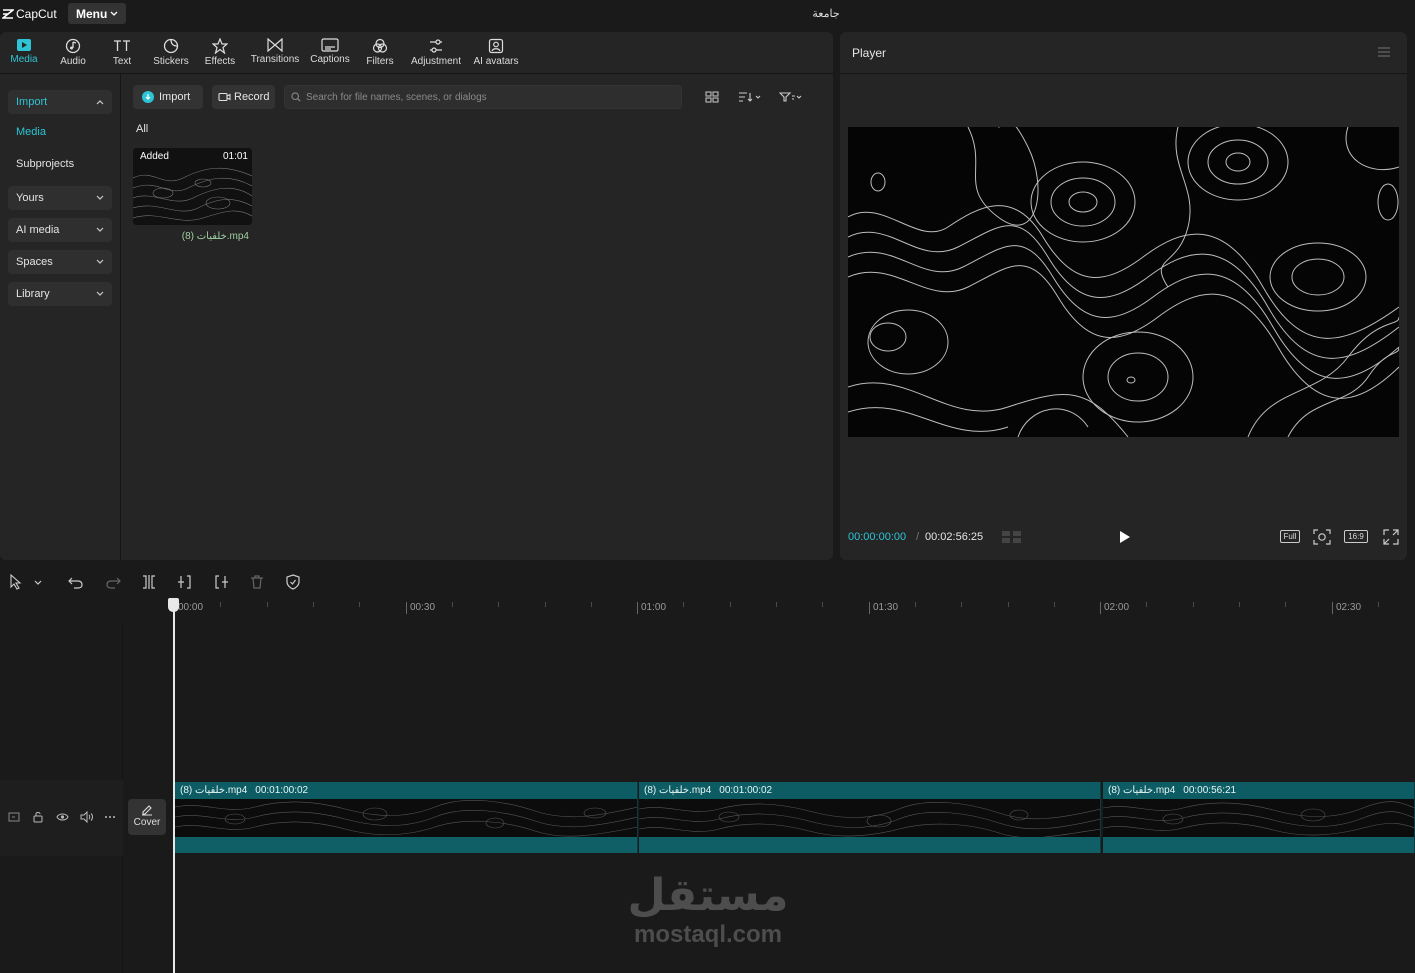  What do you see at coordinates (1123, 282) in the screenshot?
I see `video-preview` at bounding box center [1123, 282].